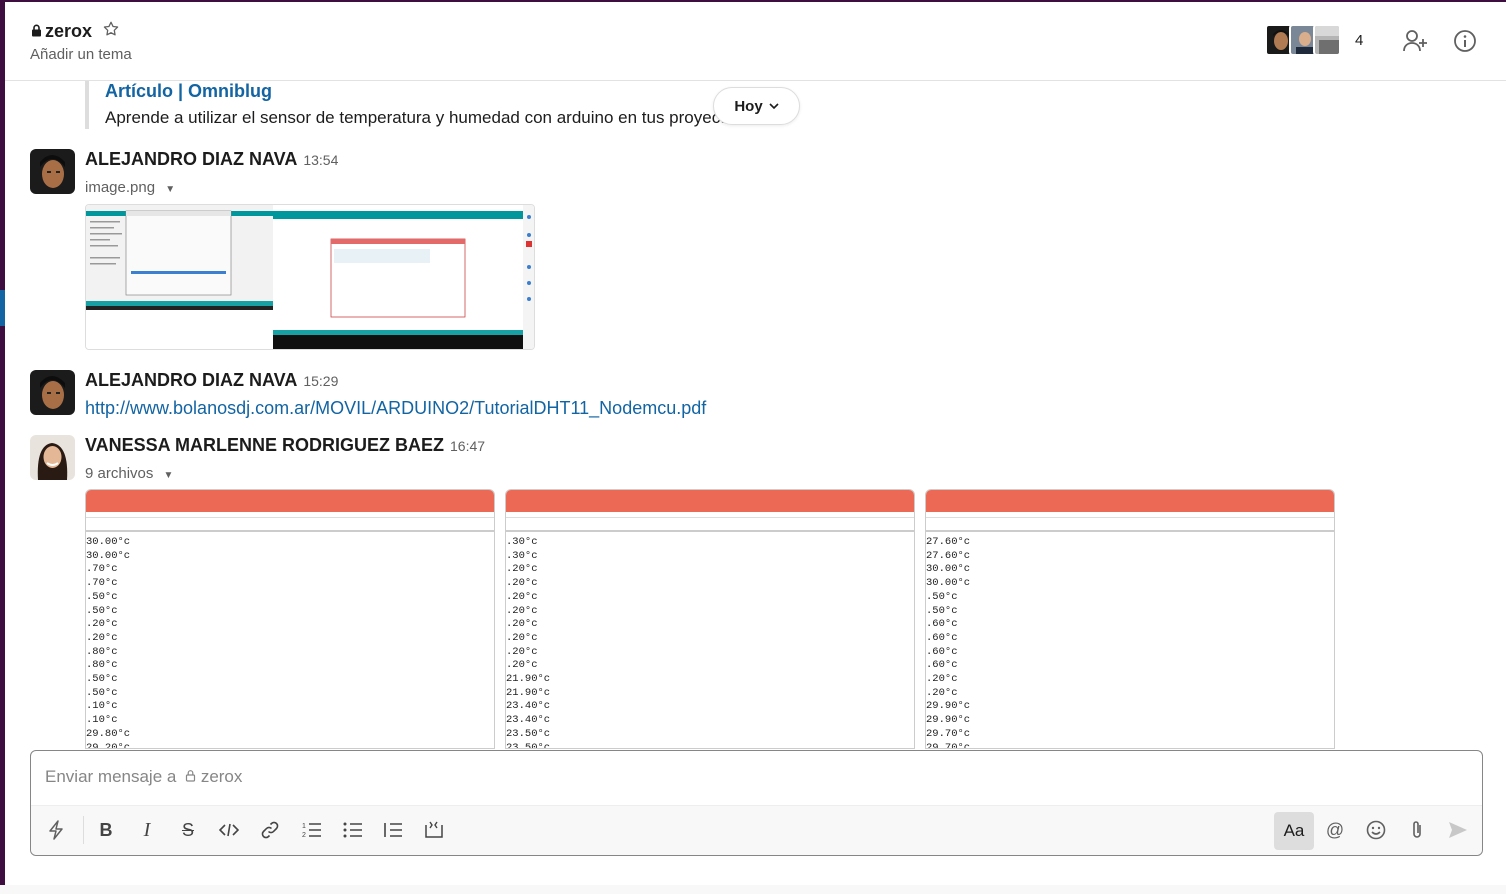  I want to click on star-icon, so click(111, 31).